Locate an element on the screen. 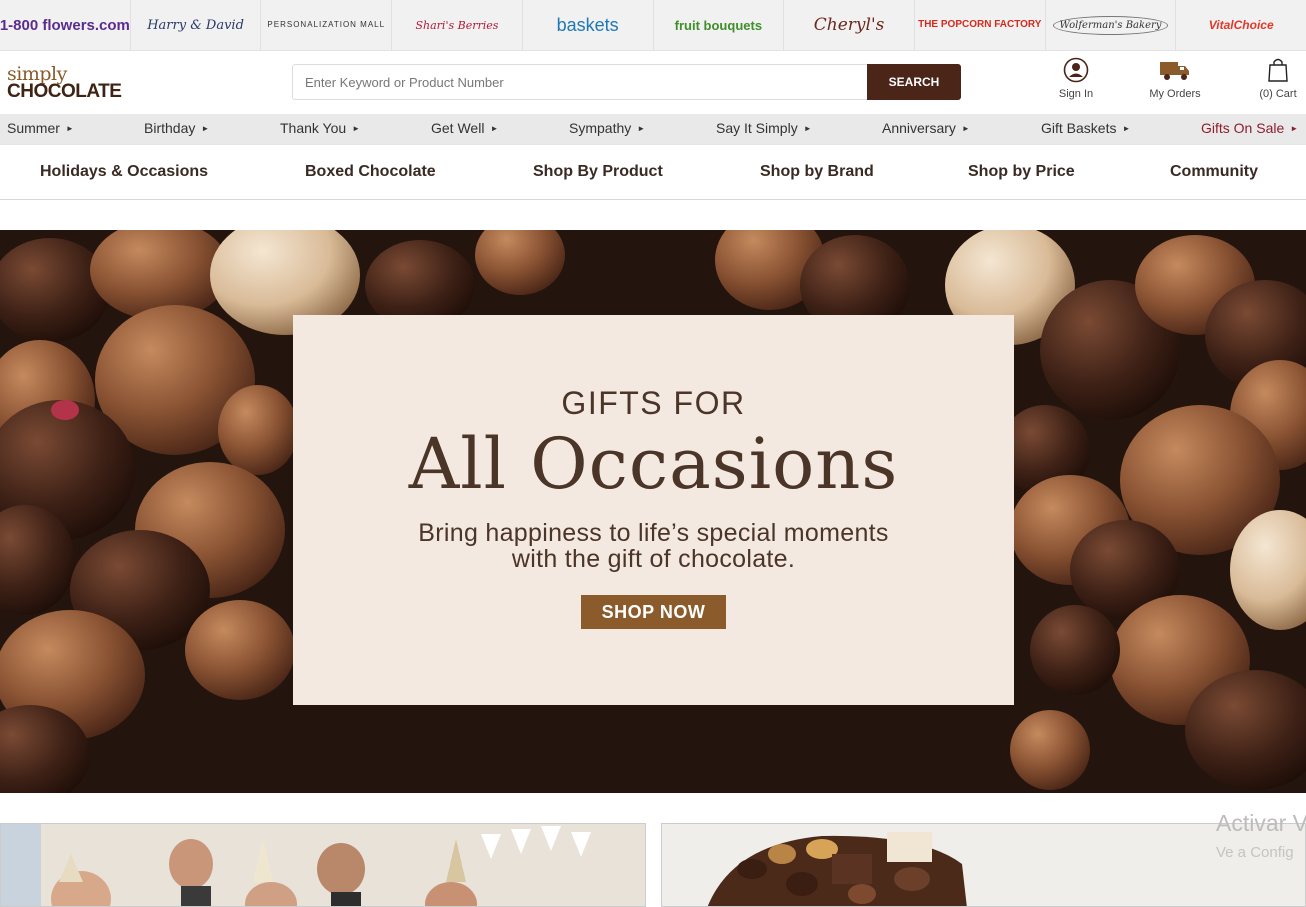  site-logo: simply CHOCOLATE is located at coordinates (64, 83).